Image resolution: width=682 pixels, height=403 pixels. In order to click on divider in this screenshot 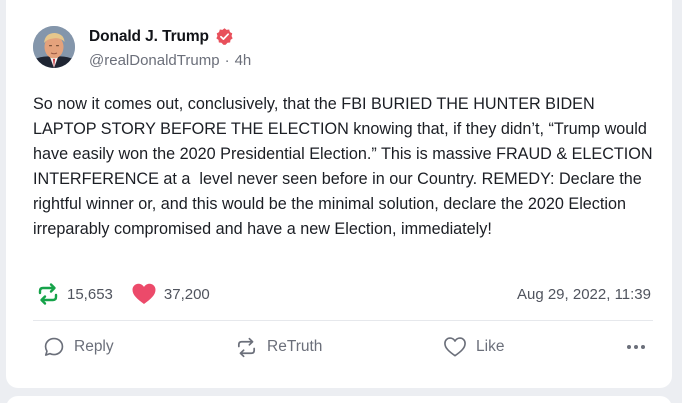, I will do `click(343, 320)`.